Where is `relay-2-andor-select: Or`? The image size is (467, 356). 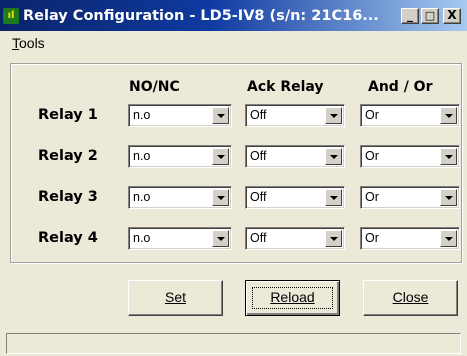
relay-2-andor-select: Or is located at coordinates (410, 156).